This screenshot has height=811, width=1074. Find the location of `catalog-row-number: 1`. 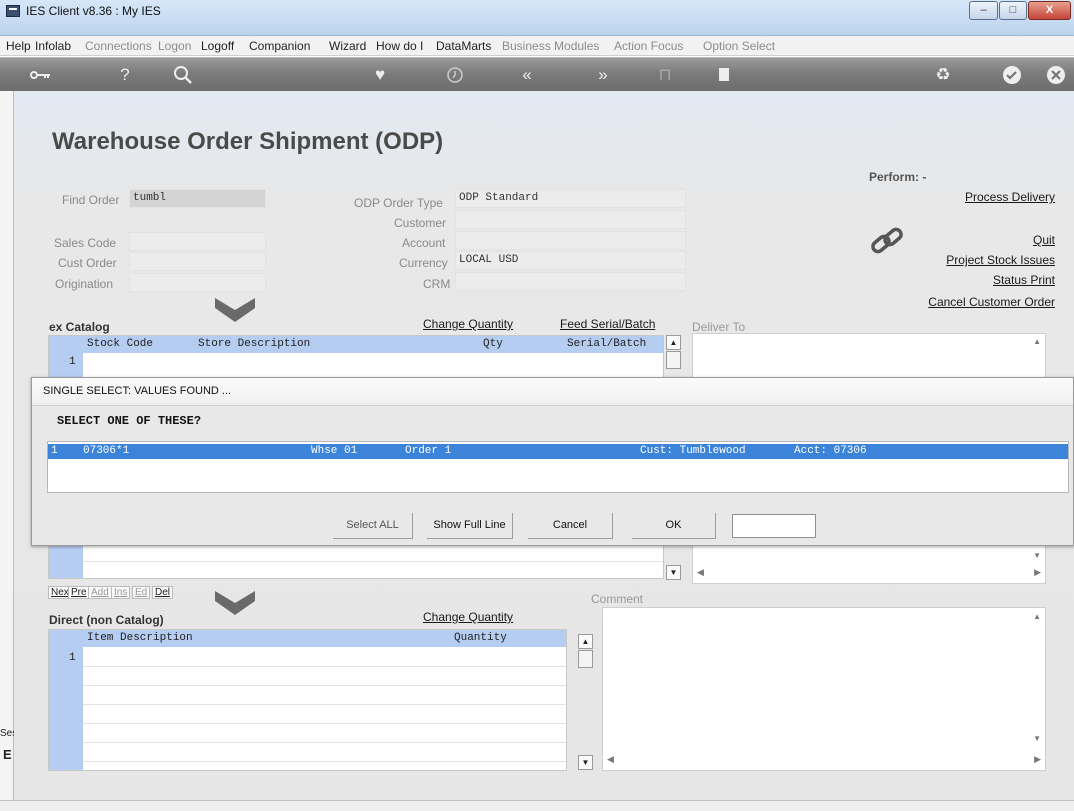

catalog-row-number: 1 is located at coordinates (72, 362).